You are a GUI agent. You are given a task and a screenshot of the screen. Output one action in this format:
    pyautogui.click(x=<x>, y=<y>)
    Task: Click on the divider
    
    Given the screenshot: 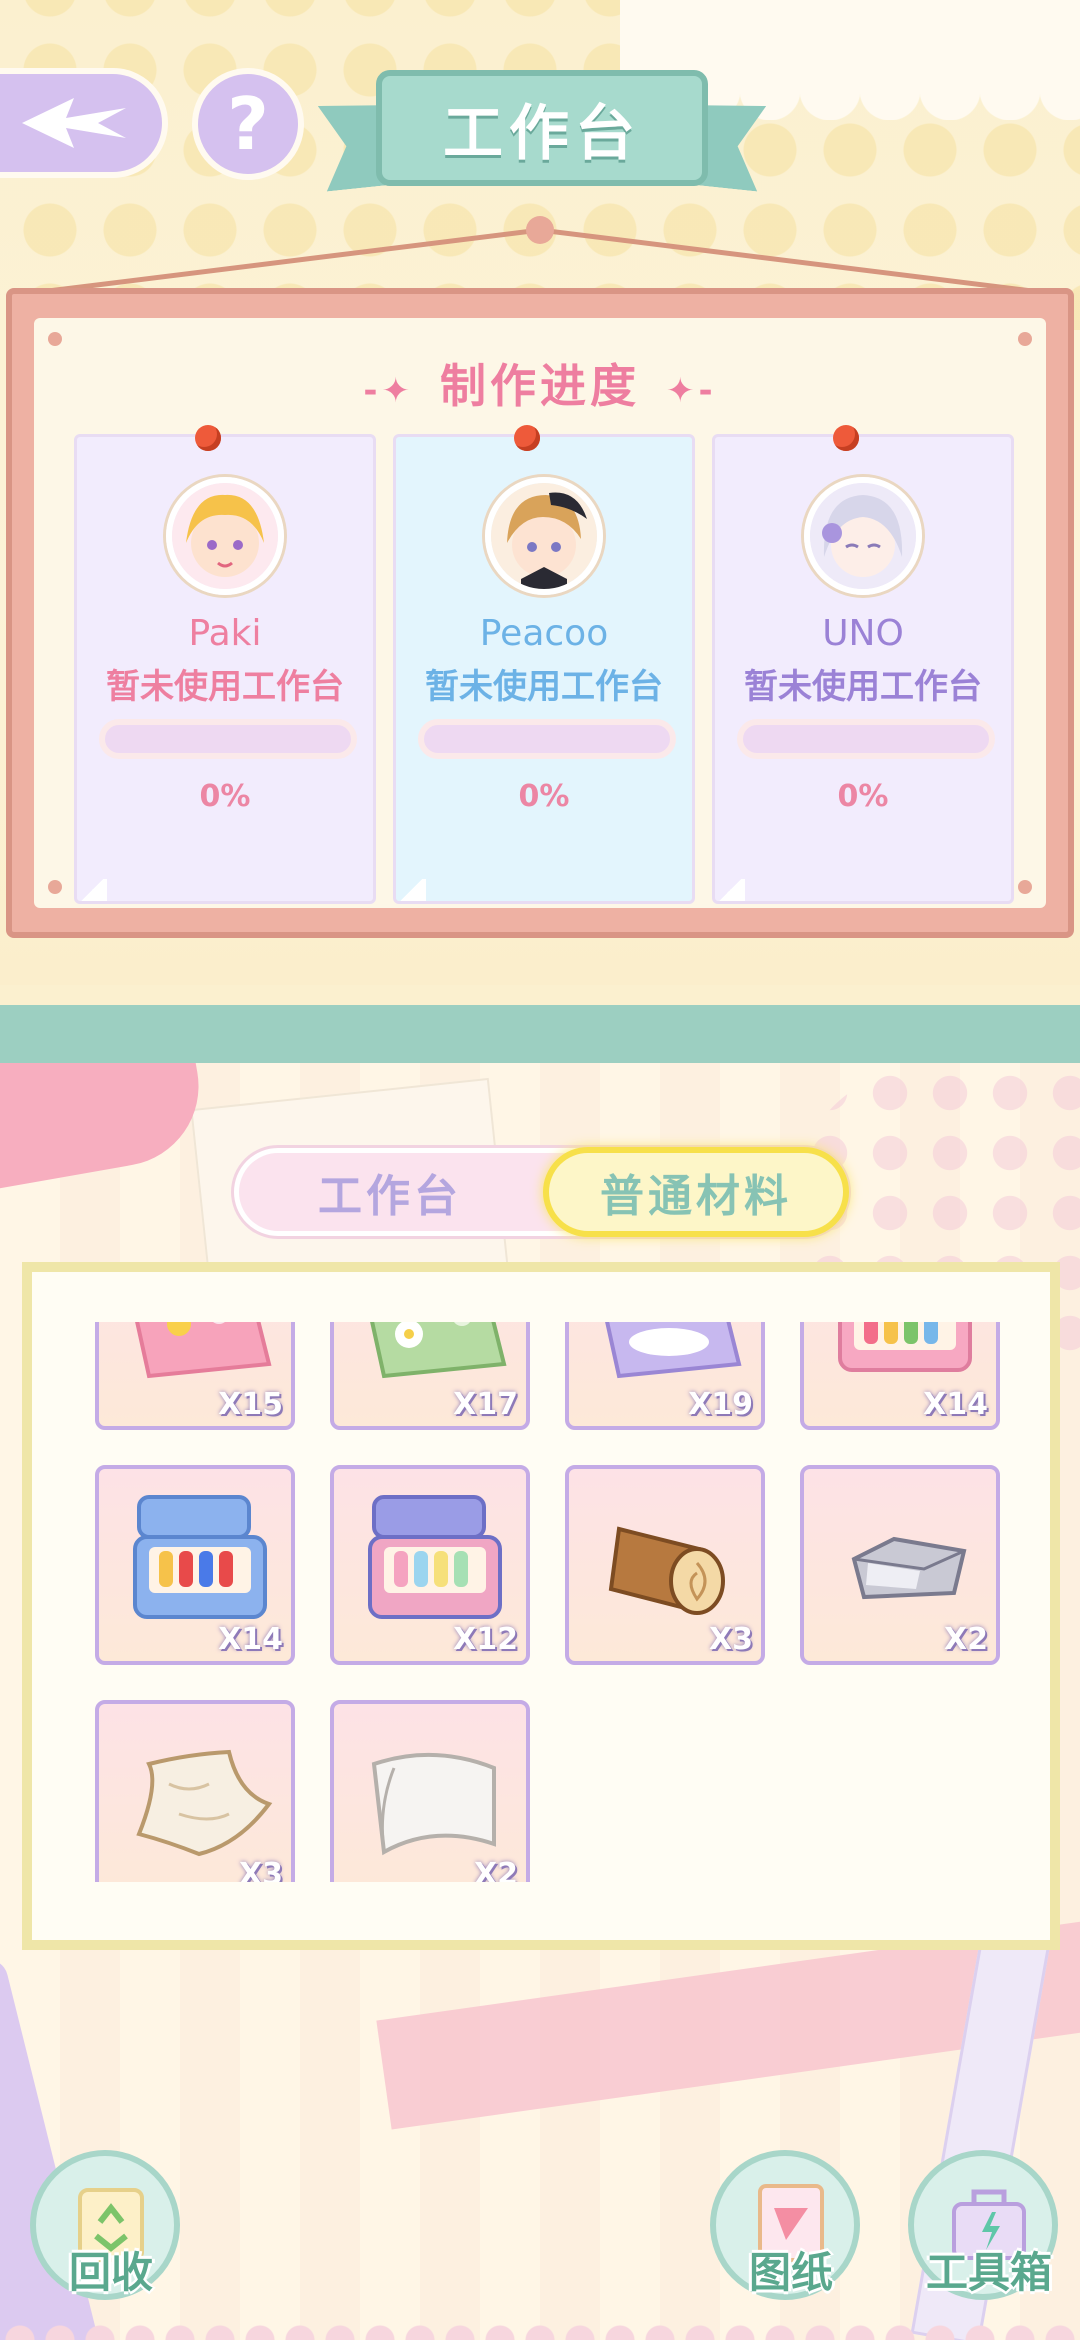 What is the action you would take?
    pyautogui.click(x=540, y=995)
    